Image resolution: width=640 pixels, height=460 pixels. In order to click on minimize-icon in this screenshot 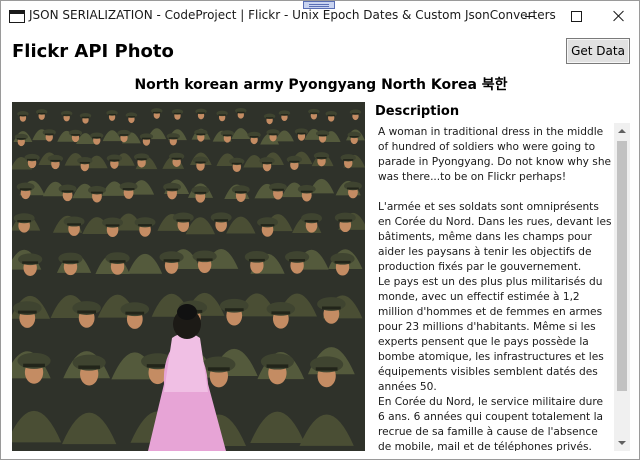, I will do `click(530, 16)`.